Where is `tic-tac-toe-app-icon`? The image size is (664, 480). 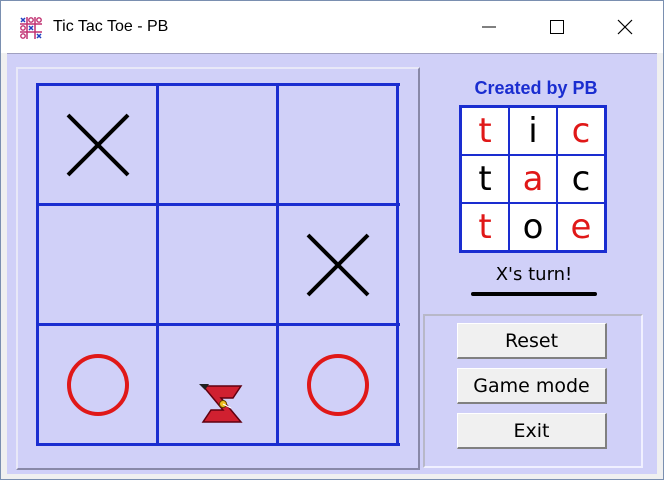 tic-tac-toe-app-icon is located at coordinates (31, 28).